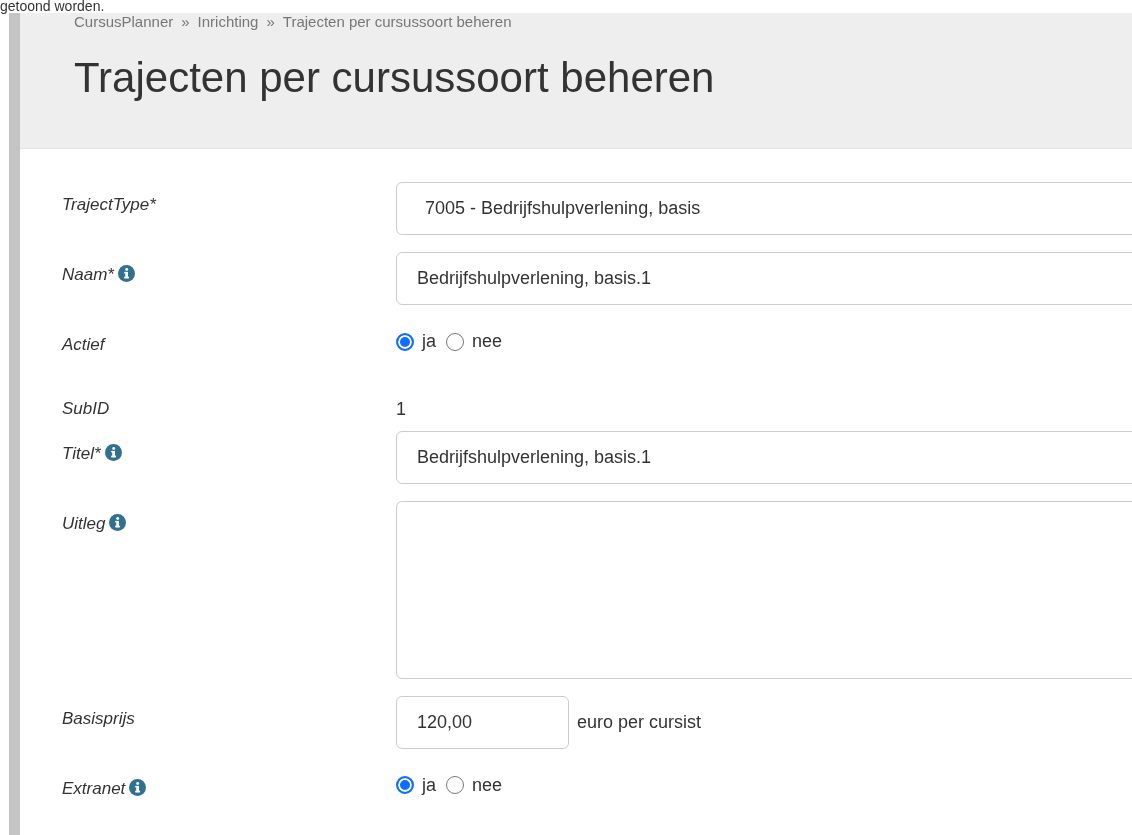 This screenshot has width=1132, height=835. Describe the element at coordinates (124, 21) in the screenshot. I see `breadcrumb-link: CursusPlanner` at that location.